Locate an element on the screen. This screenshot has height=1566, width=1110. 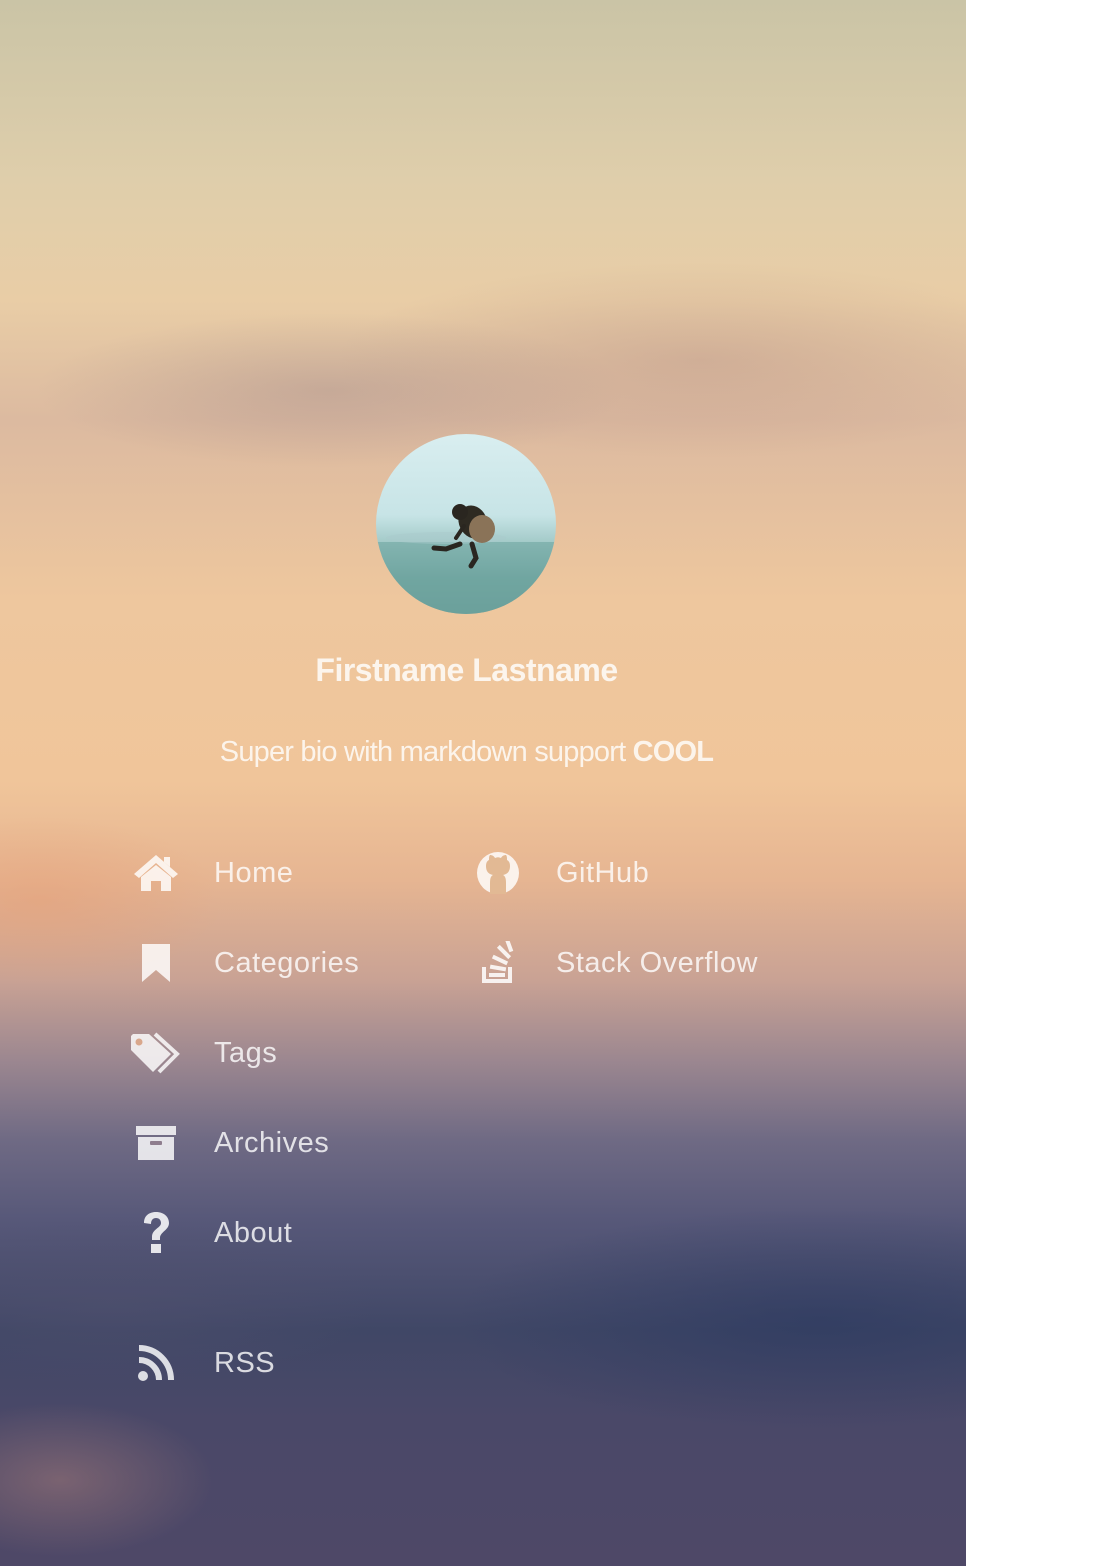
nav-label-home: Home is located at coordinates (254, 872).